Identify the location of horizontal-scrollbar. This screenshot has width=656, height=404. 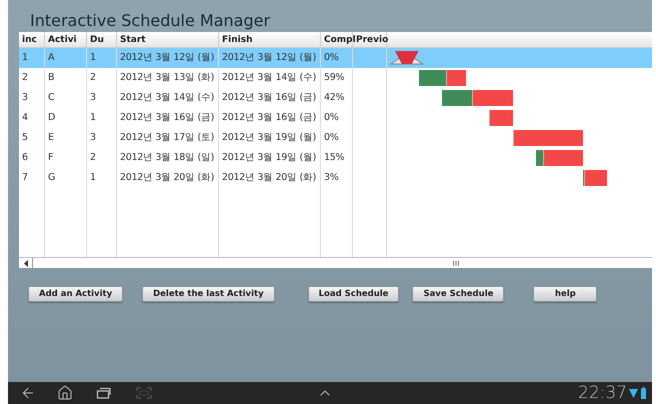
(335, 262).